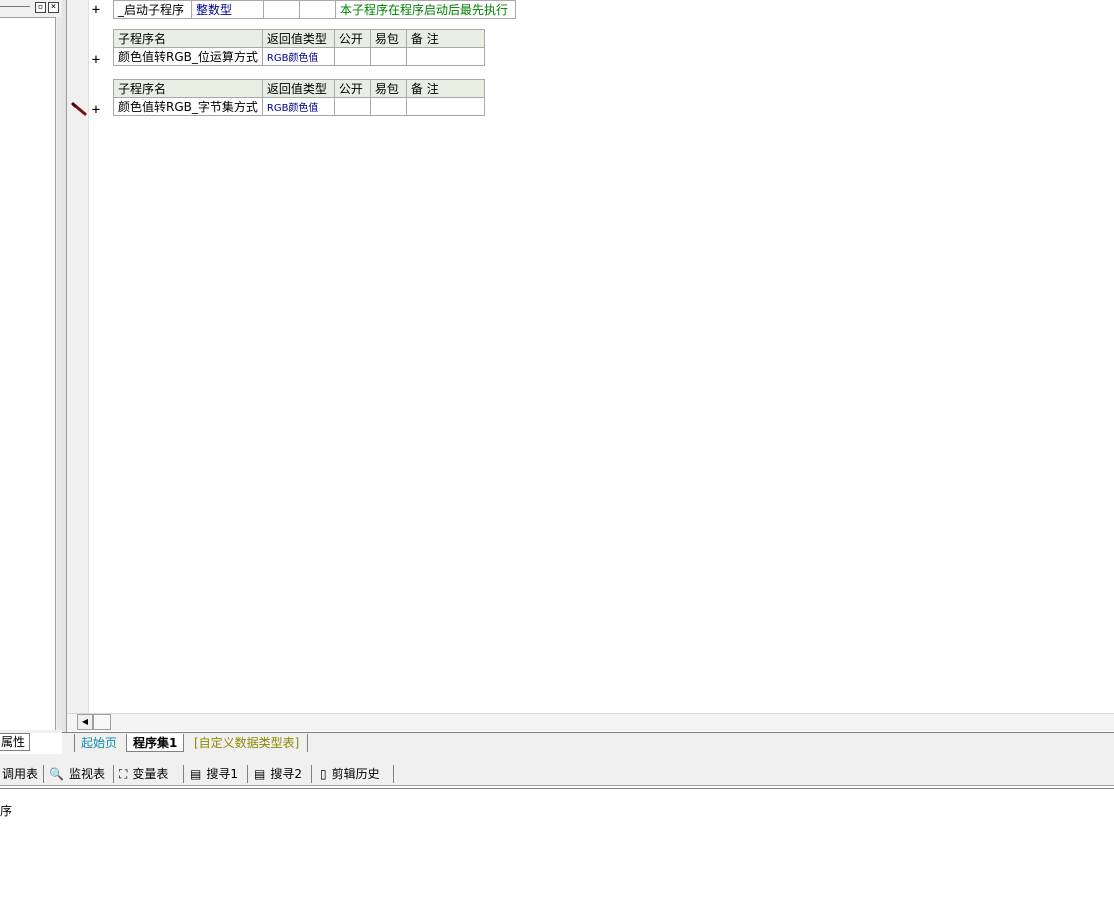 This screenshot has width=1114, height=914. I want to click on call-table-button: 调用表, so click(20, 774).